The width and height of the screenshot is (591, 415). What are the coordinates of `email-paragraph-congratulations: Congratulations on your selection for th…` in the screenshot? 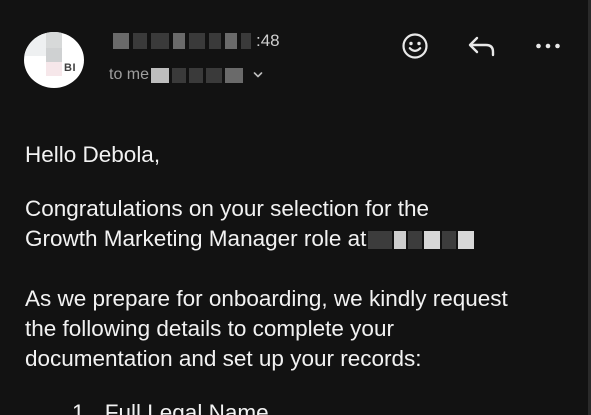 It's located at (250, 224).